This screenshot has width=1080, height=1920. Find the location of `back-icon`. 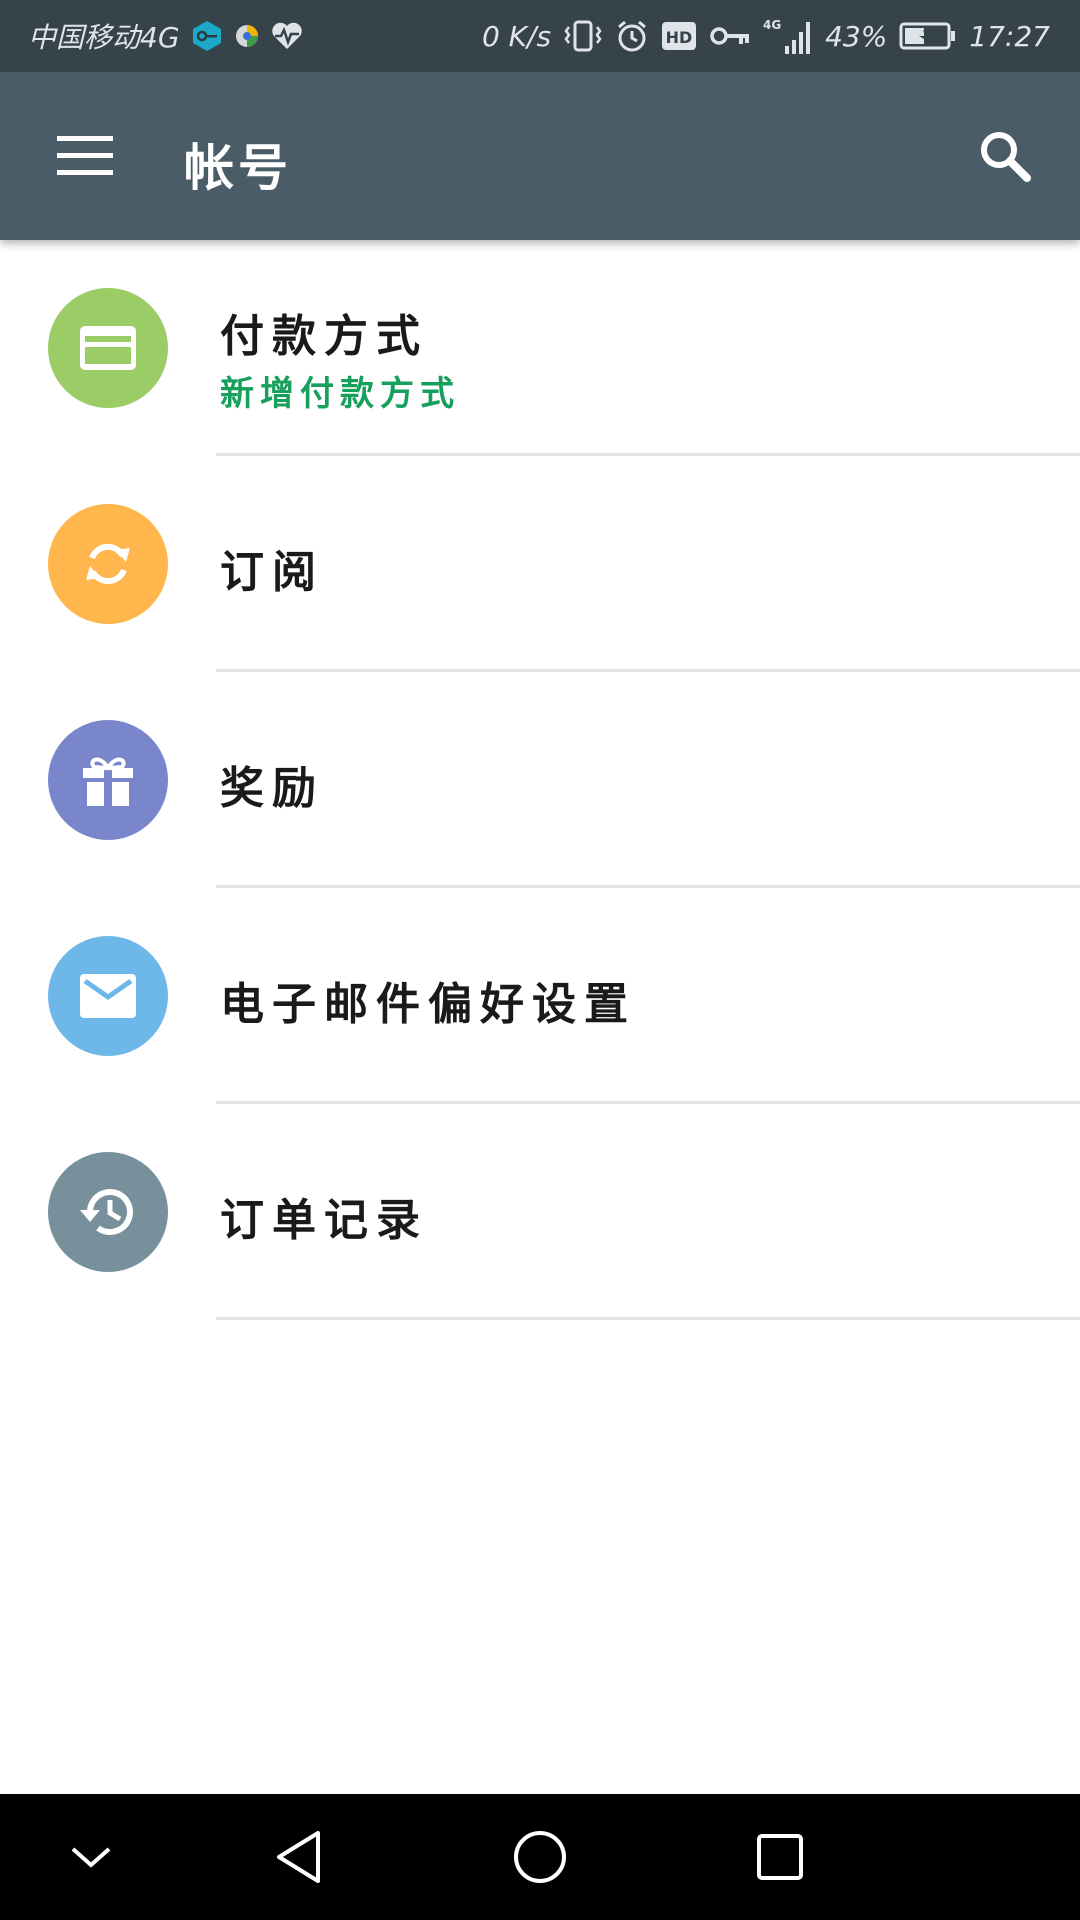

back-icon is located at coordinates (298, 1857).